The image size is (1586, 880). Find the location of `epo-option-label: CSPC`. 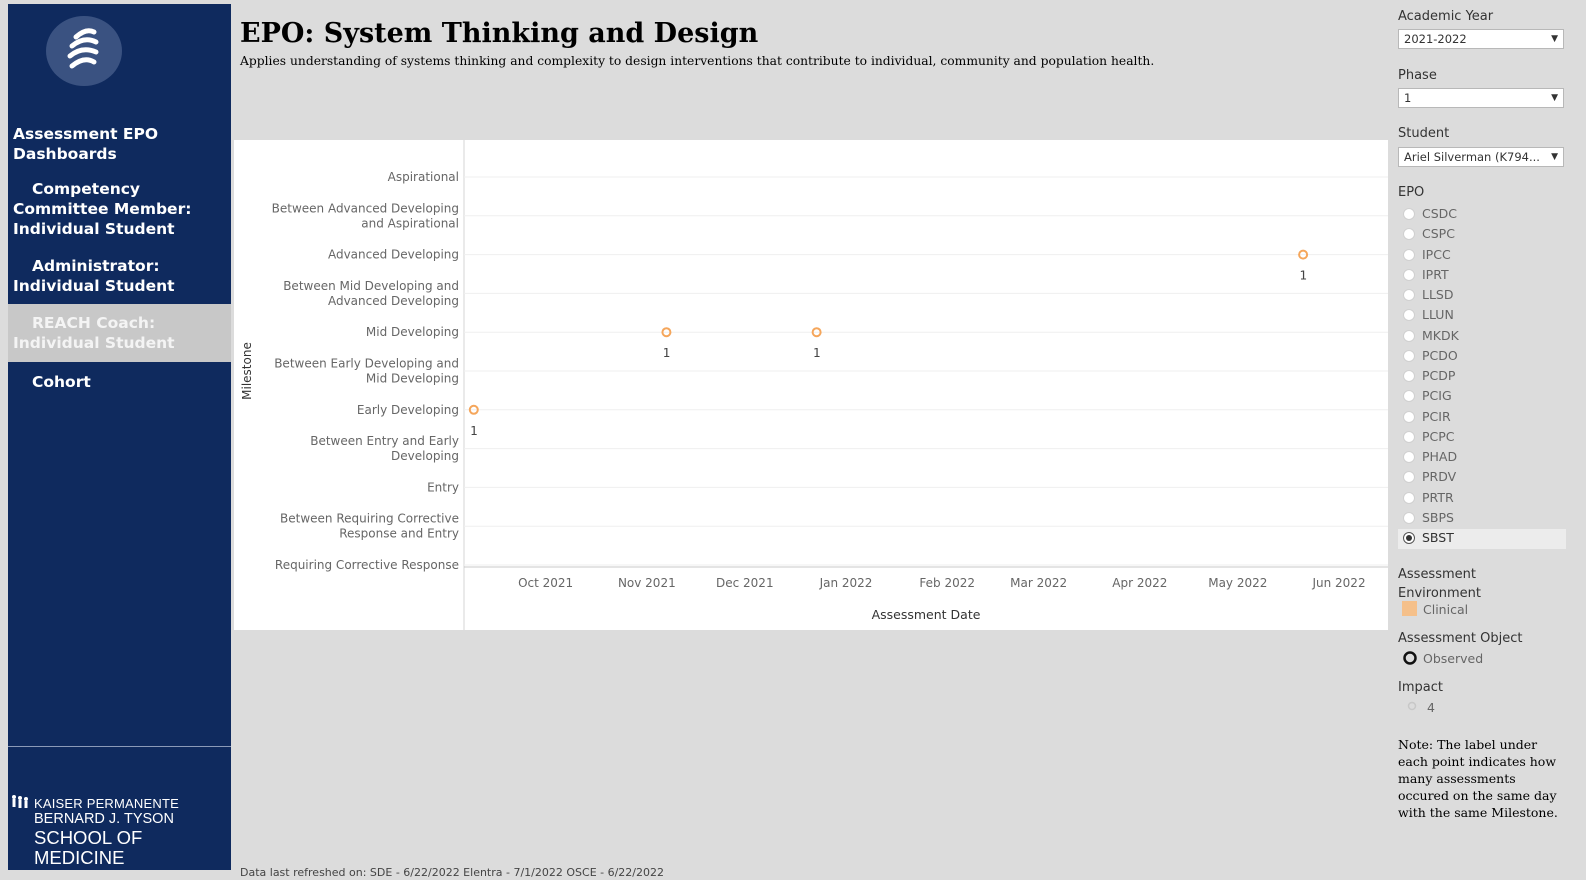

epo-option-label: CSPC is located at coordinates (1438, 234).